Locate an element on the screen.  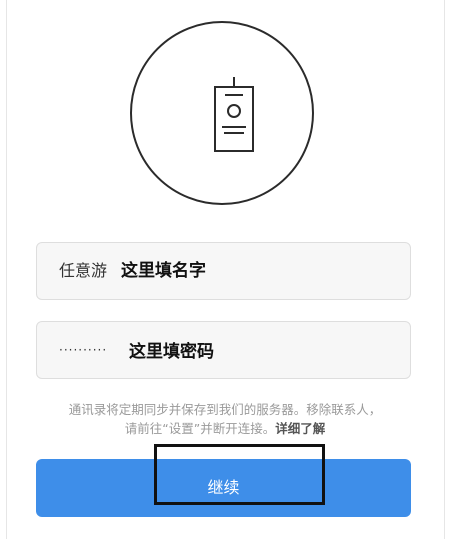
right-edge-line is located at coordinates (444, 269).